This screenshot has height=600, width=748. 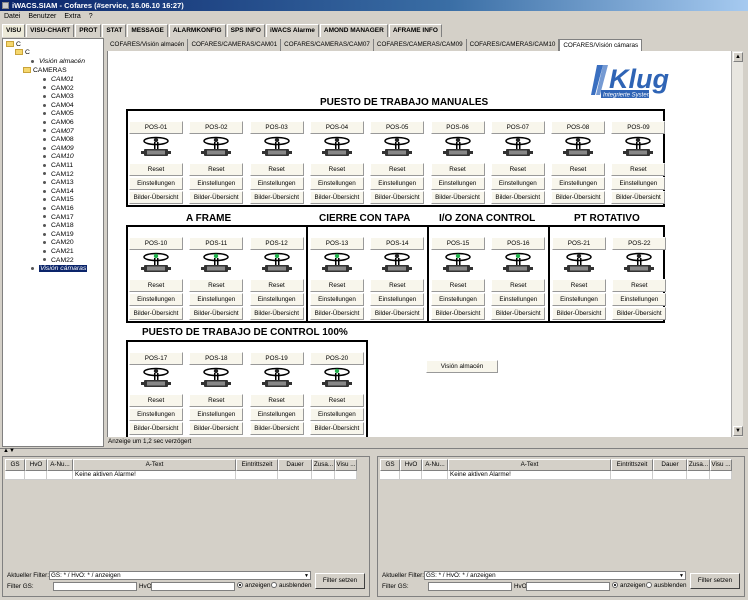 I want to click on view-tab: COFARES/Visión cámaras, so click(x=601, y=45).